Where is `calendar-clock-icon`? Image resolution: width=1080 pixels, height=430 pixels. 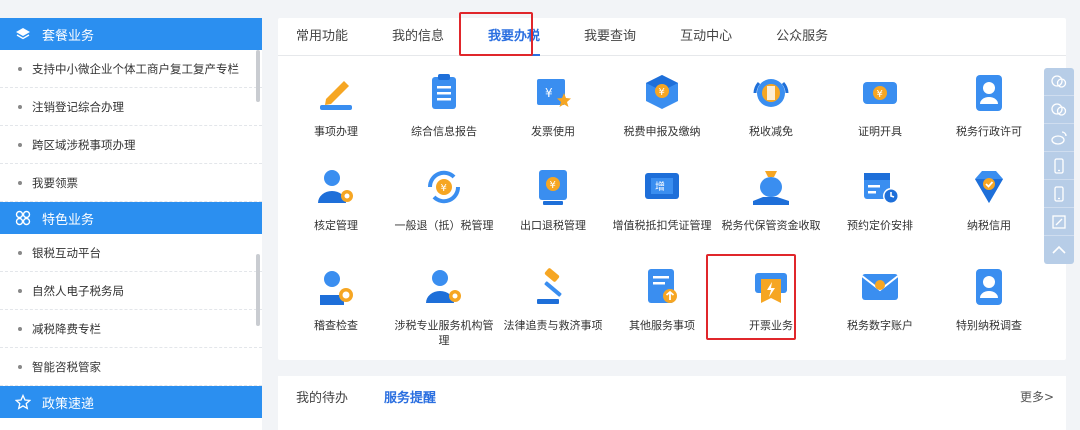 calendar-clock-icon is located at coordinates (880, 187).